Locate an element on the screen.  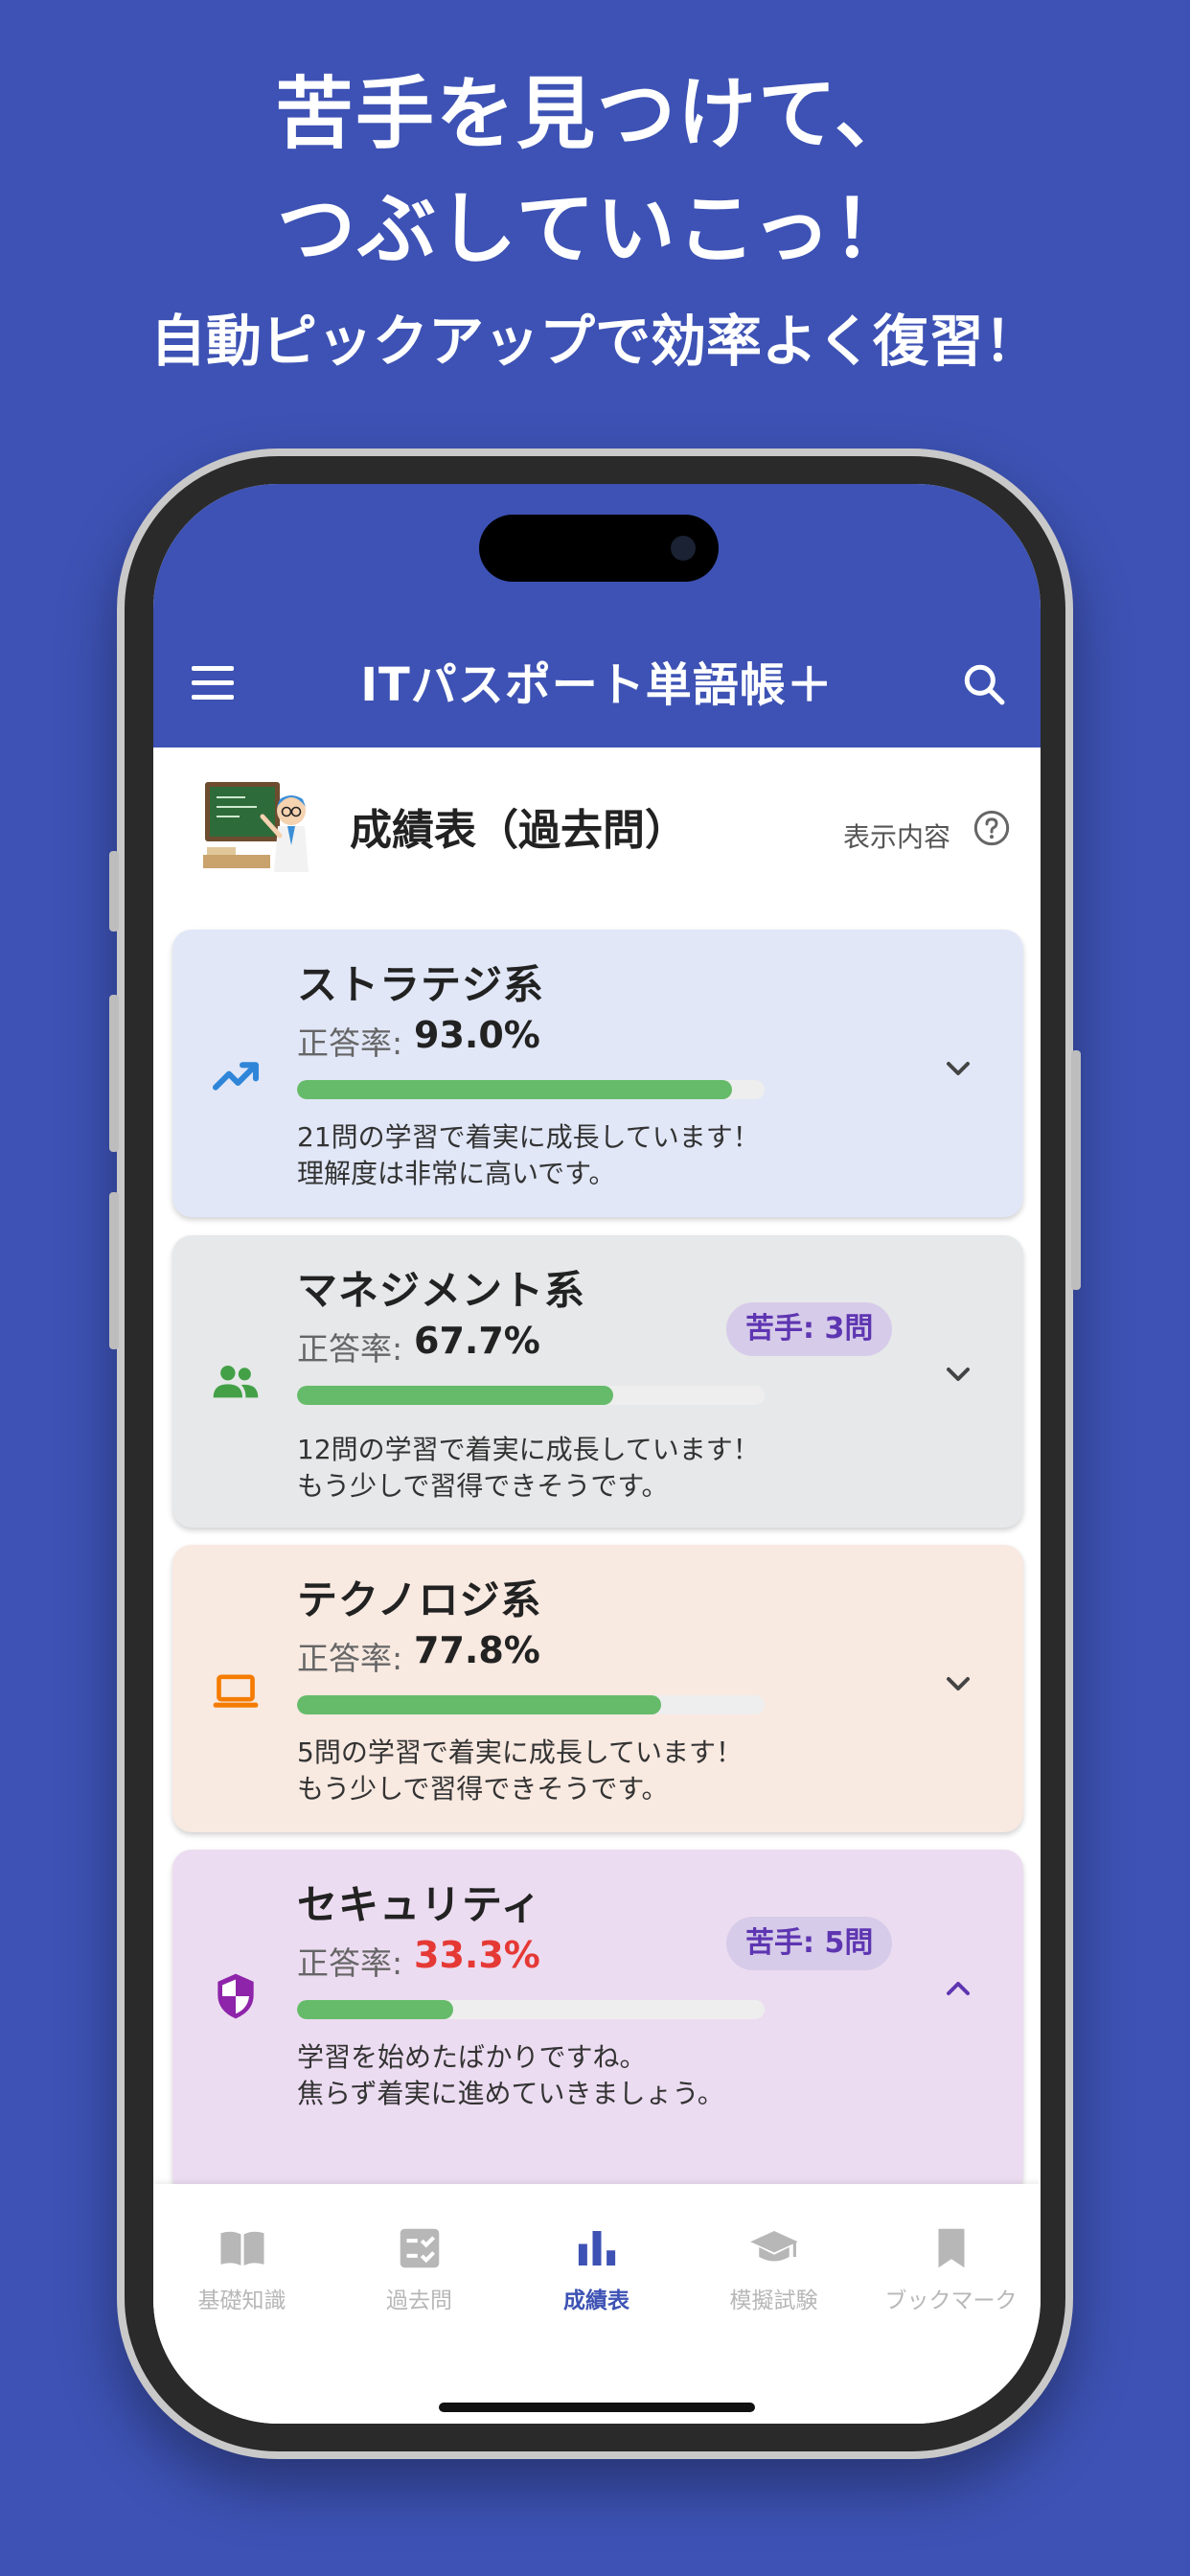
app-title: ITパスポート単語帳＋ is located at coordinates (597, 685).